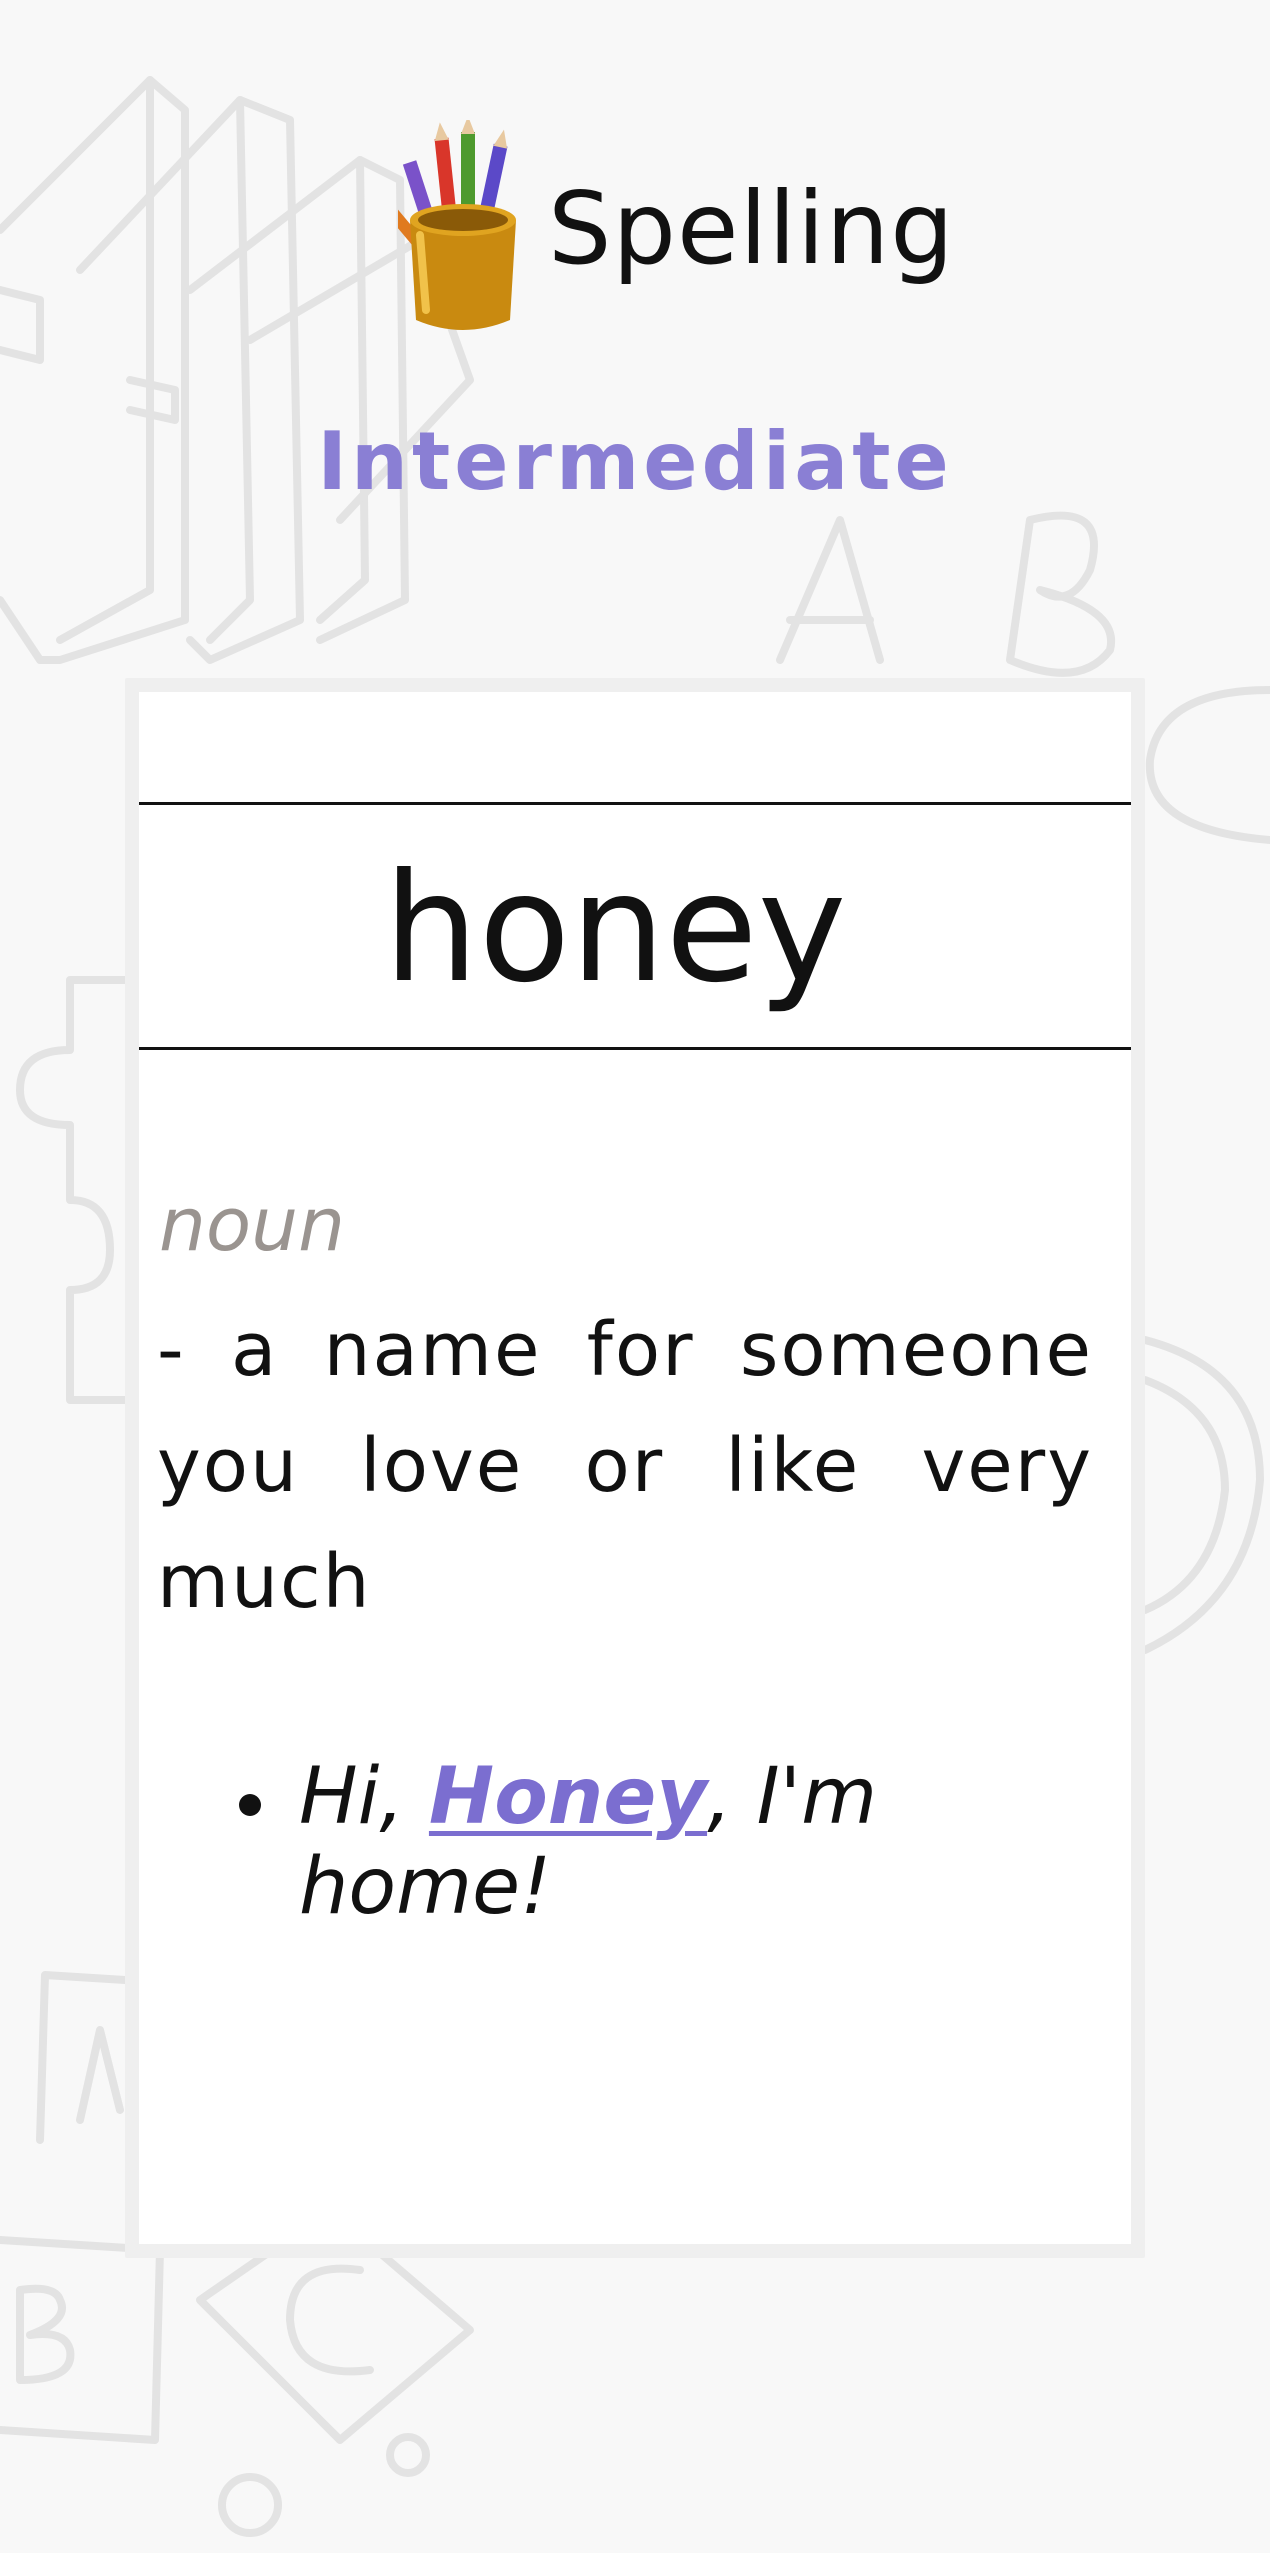 This screenshot has height=2553, width=1270. I want to click on curve-doodle, so click(1207, 765).